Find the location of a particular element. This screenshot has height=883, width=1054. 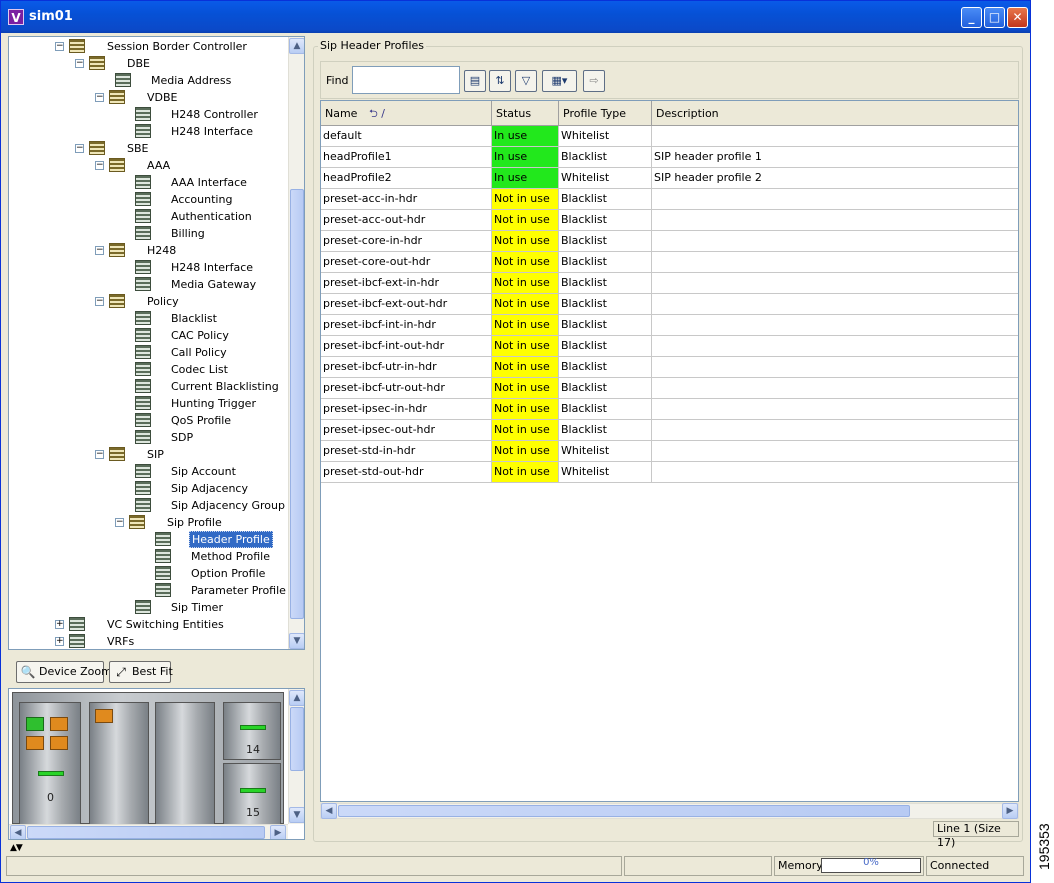

tree-item: Codec List is located at coordinates (148, 369).